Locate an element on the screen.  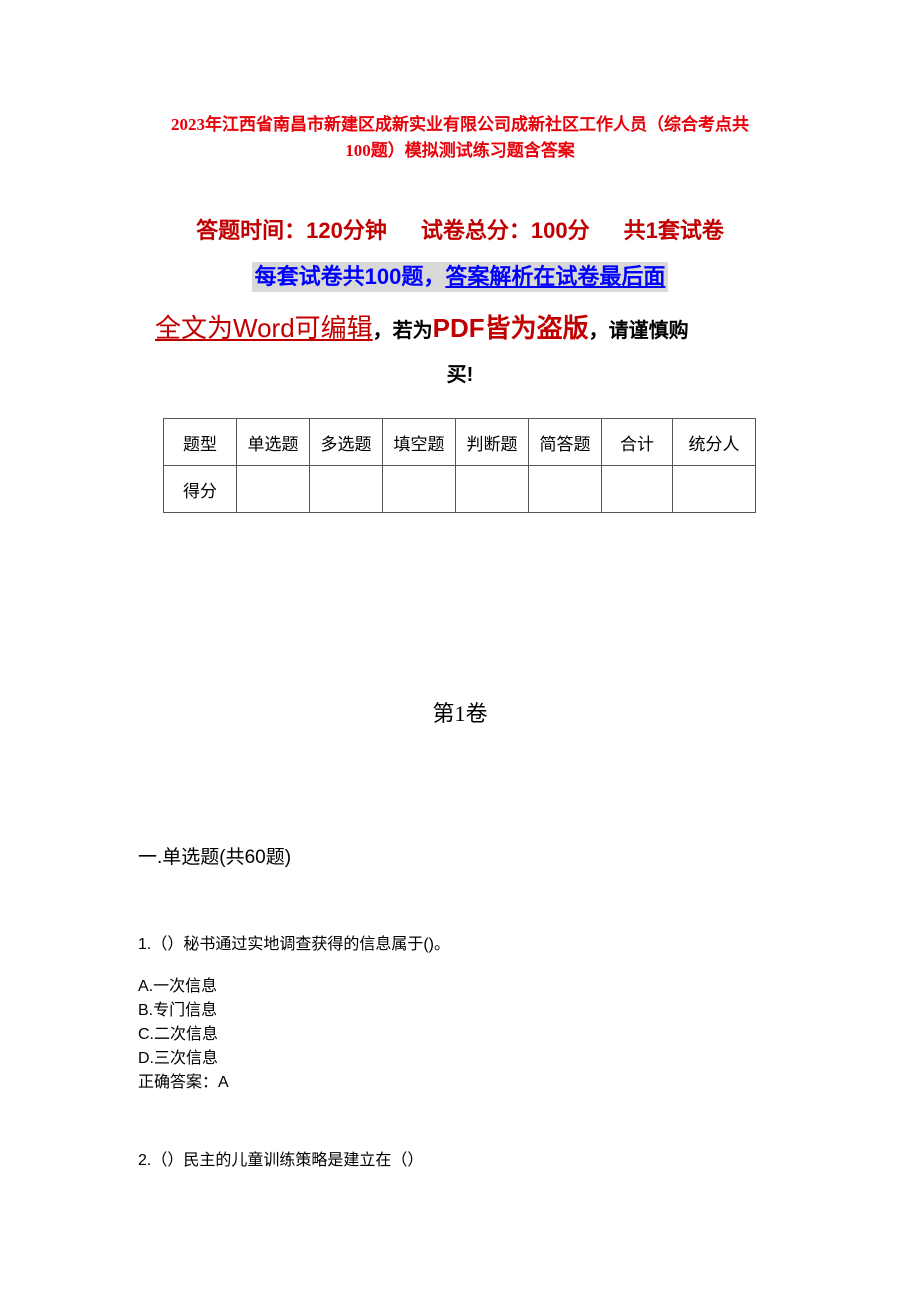
exam-set-count: 共1套试卷 is located at coordinates (673, 230).